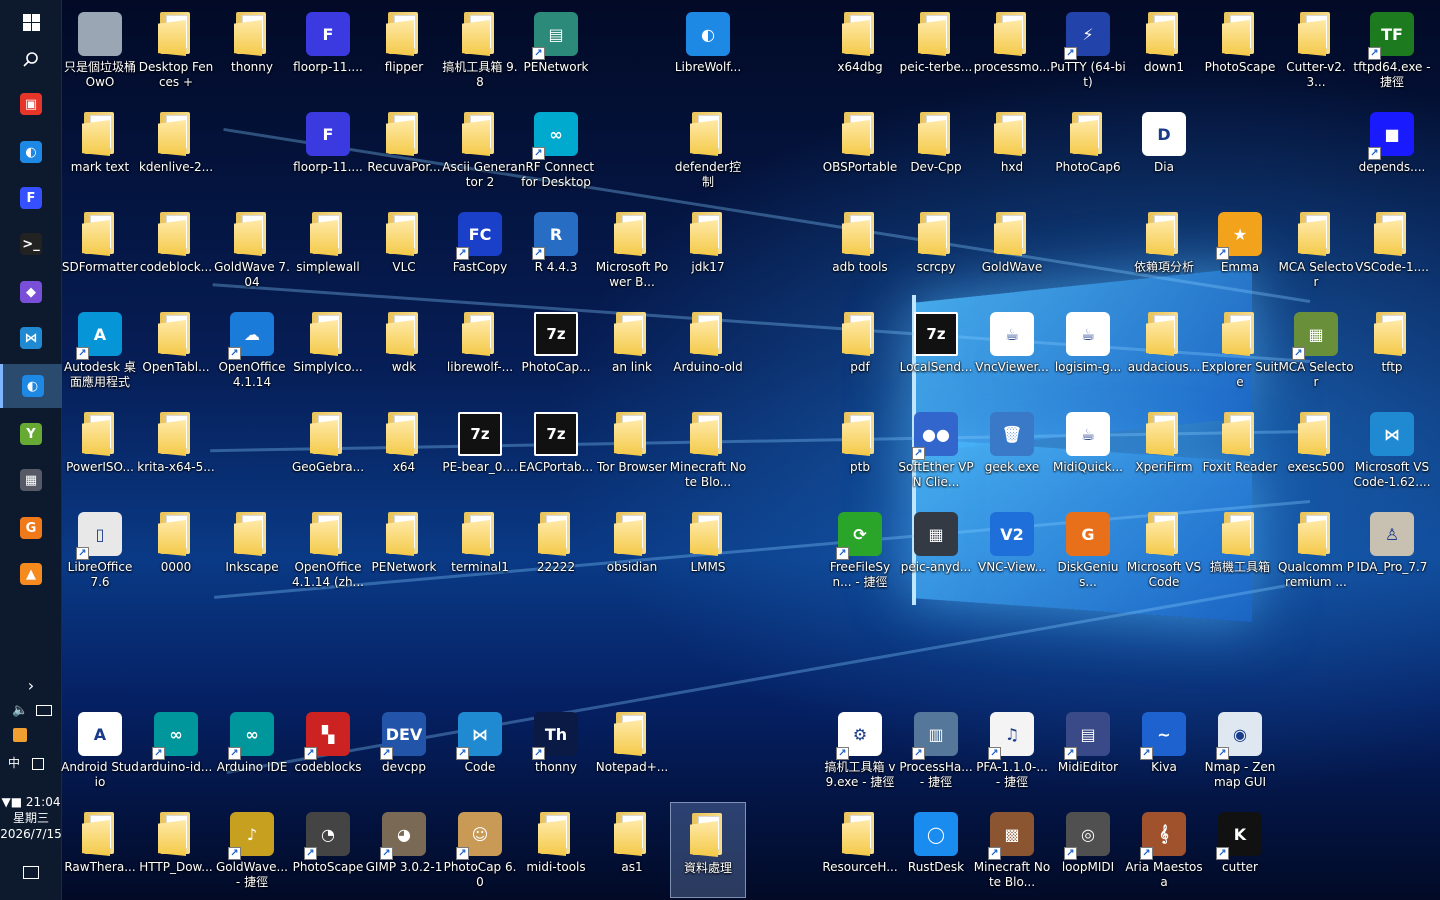 This screenshot has width=1440, height=900. I want to click on desktop-icon: XperiFirm, so click(1164, 450).